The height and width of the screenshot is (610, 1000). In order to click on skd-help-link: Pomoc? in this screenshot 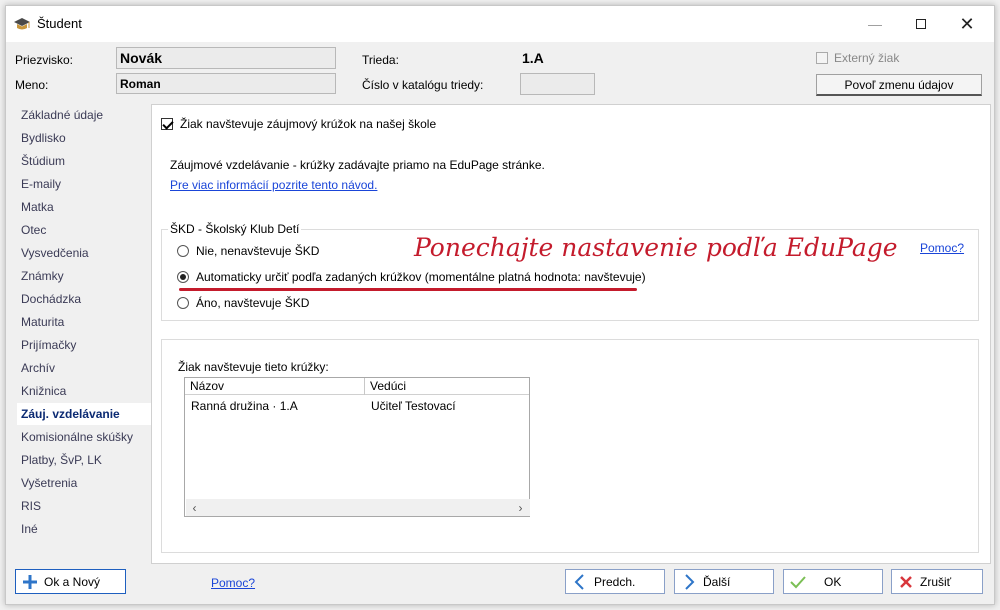, I will do `click(942, 248)`.